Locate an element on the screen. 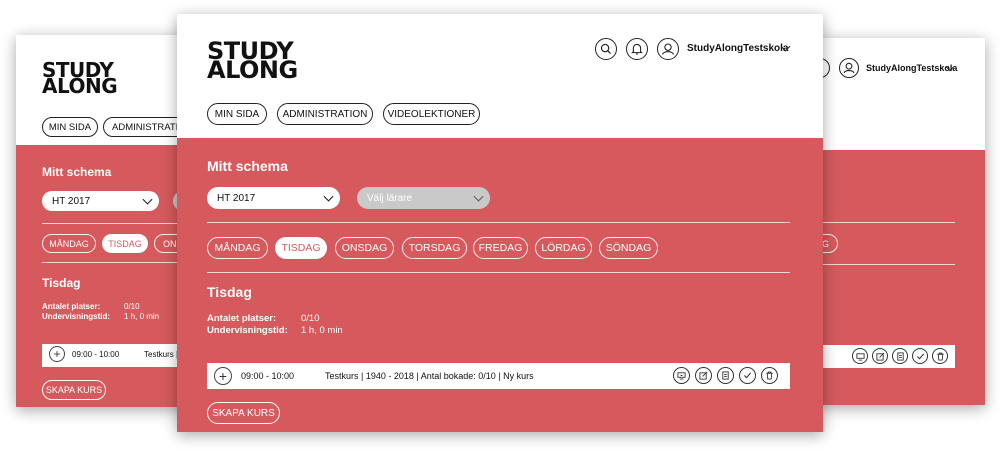 This screenshot has width=1000, height=450. bell-icon is located at coordinates (637, 49).